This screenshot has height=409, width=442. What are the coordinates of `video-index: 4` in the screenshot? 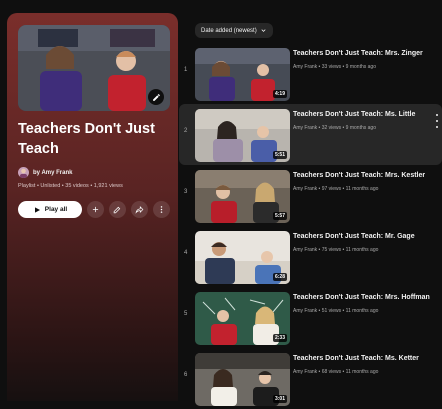 It's located at (186, 253).